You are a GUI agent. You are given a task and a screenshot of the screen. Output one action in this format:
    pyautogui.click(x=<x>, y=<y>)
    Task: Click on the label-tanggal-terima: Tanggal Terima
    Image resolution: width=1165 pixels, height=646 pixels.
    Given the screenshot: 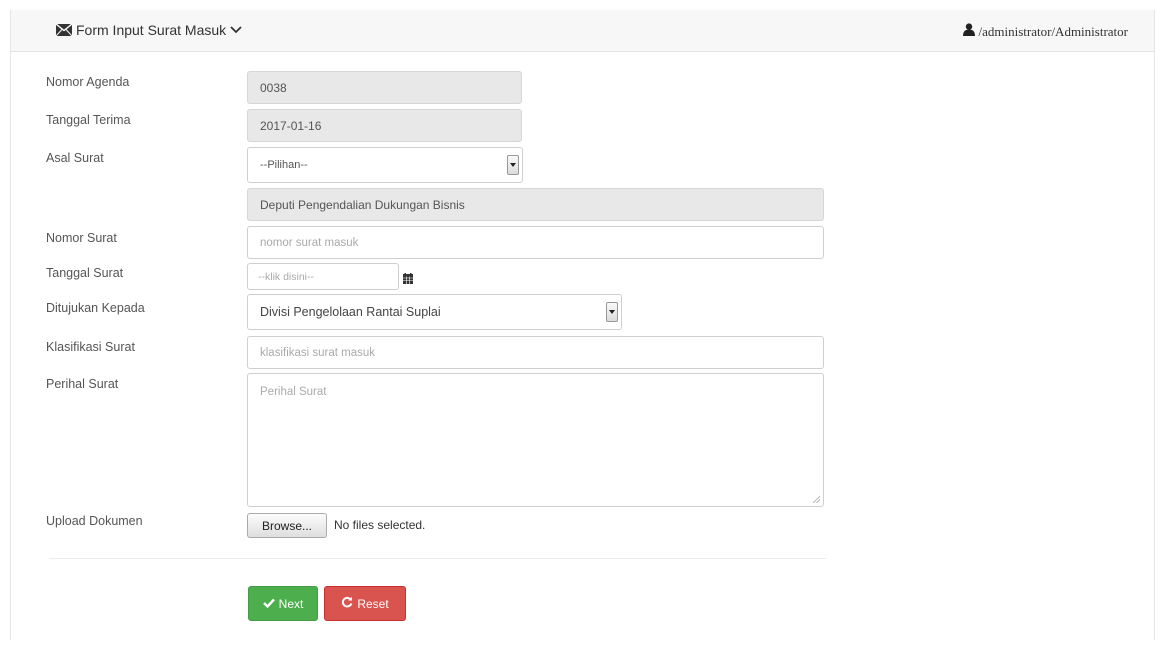 What is the action you would take?
    pyautogui.click(x=88, y=120)
    